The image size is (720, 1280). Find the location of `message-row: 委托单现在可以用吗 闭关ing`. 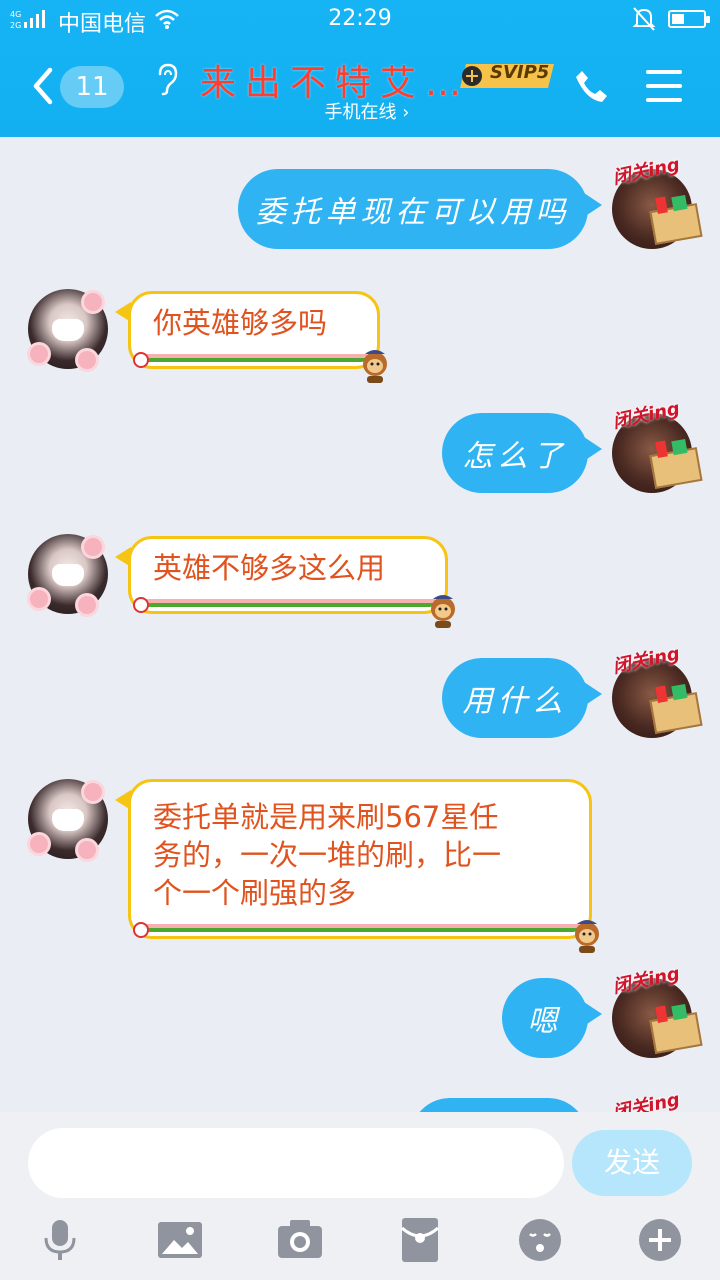

message-row: 委托单现在可以用吗 闭关ing is located at coordinates (360, 202).